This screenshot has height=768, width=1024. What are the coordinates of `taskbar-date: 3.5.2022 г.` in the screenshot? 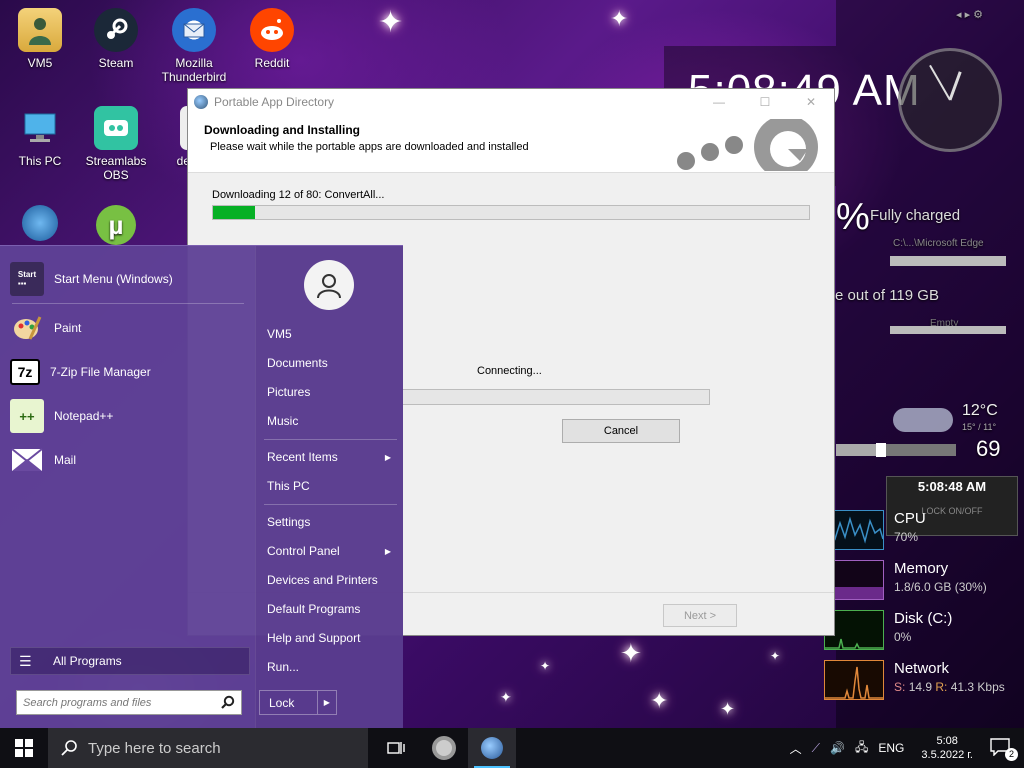 It's located at (947, 755).